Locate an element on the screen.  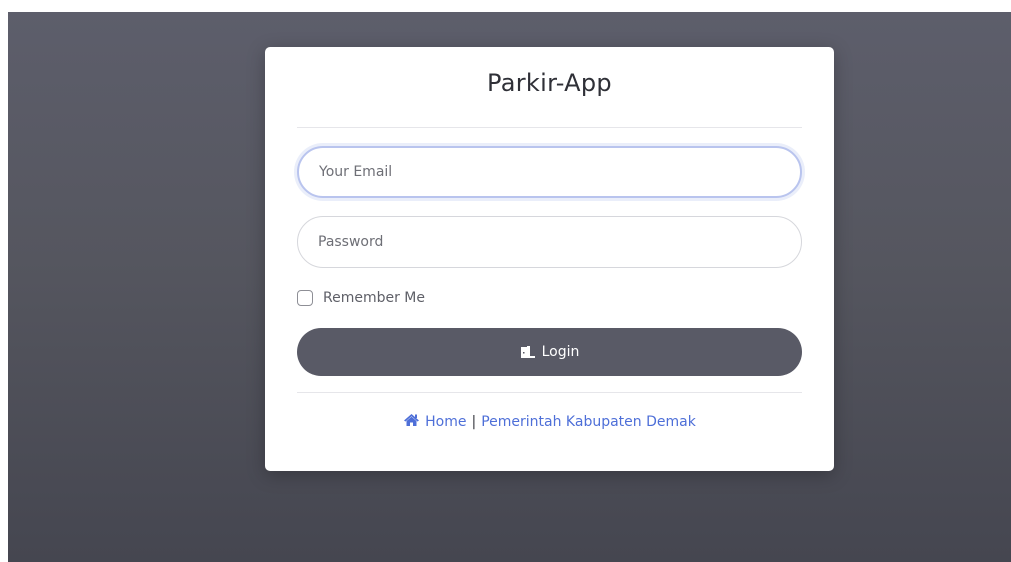
remember-checkbox is located at coordinates (305, 298).